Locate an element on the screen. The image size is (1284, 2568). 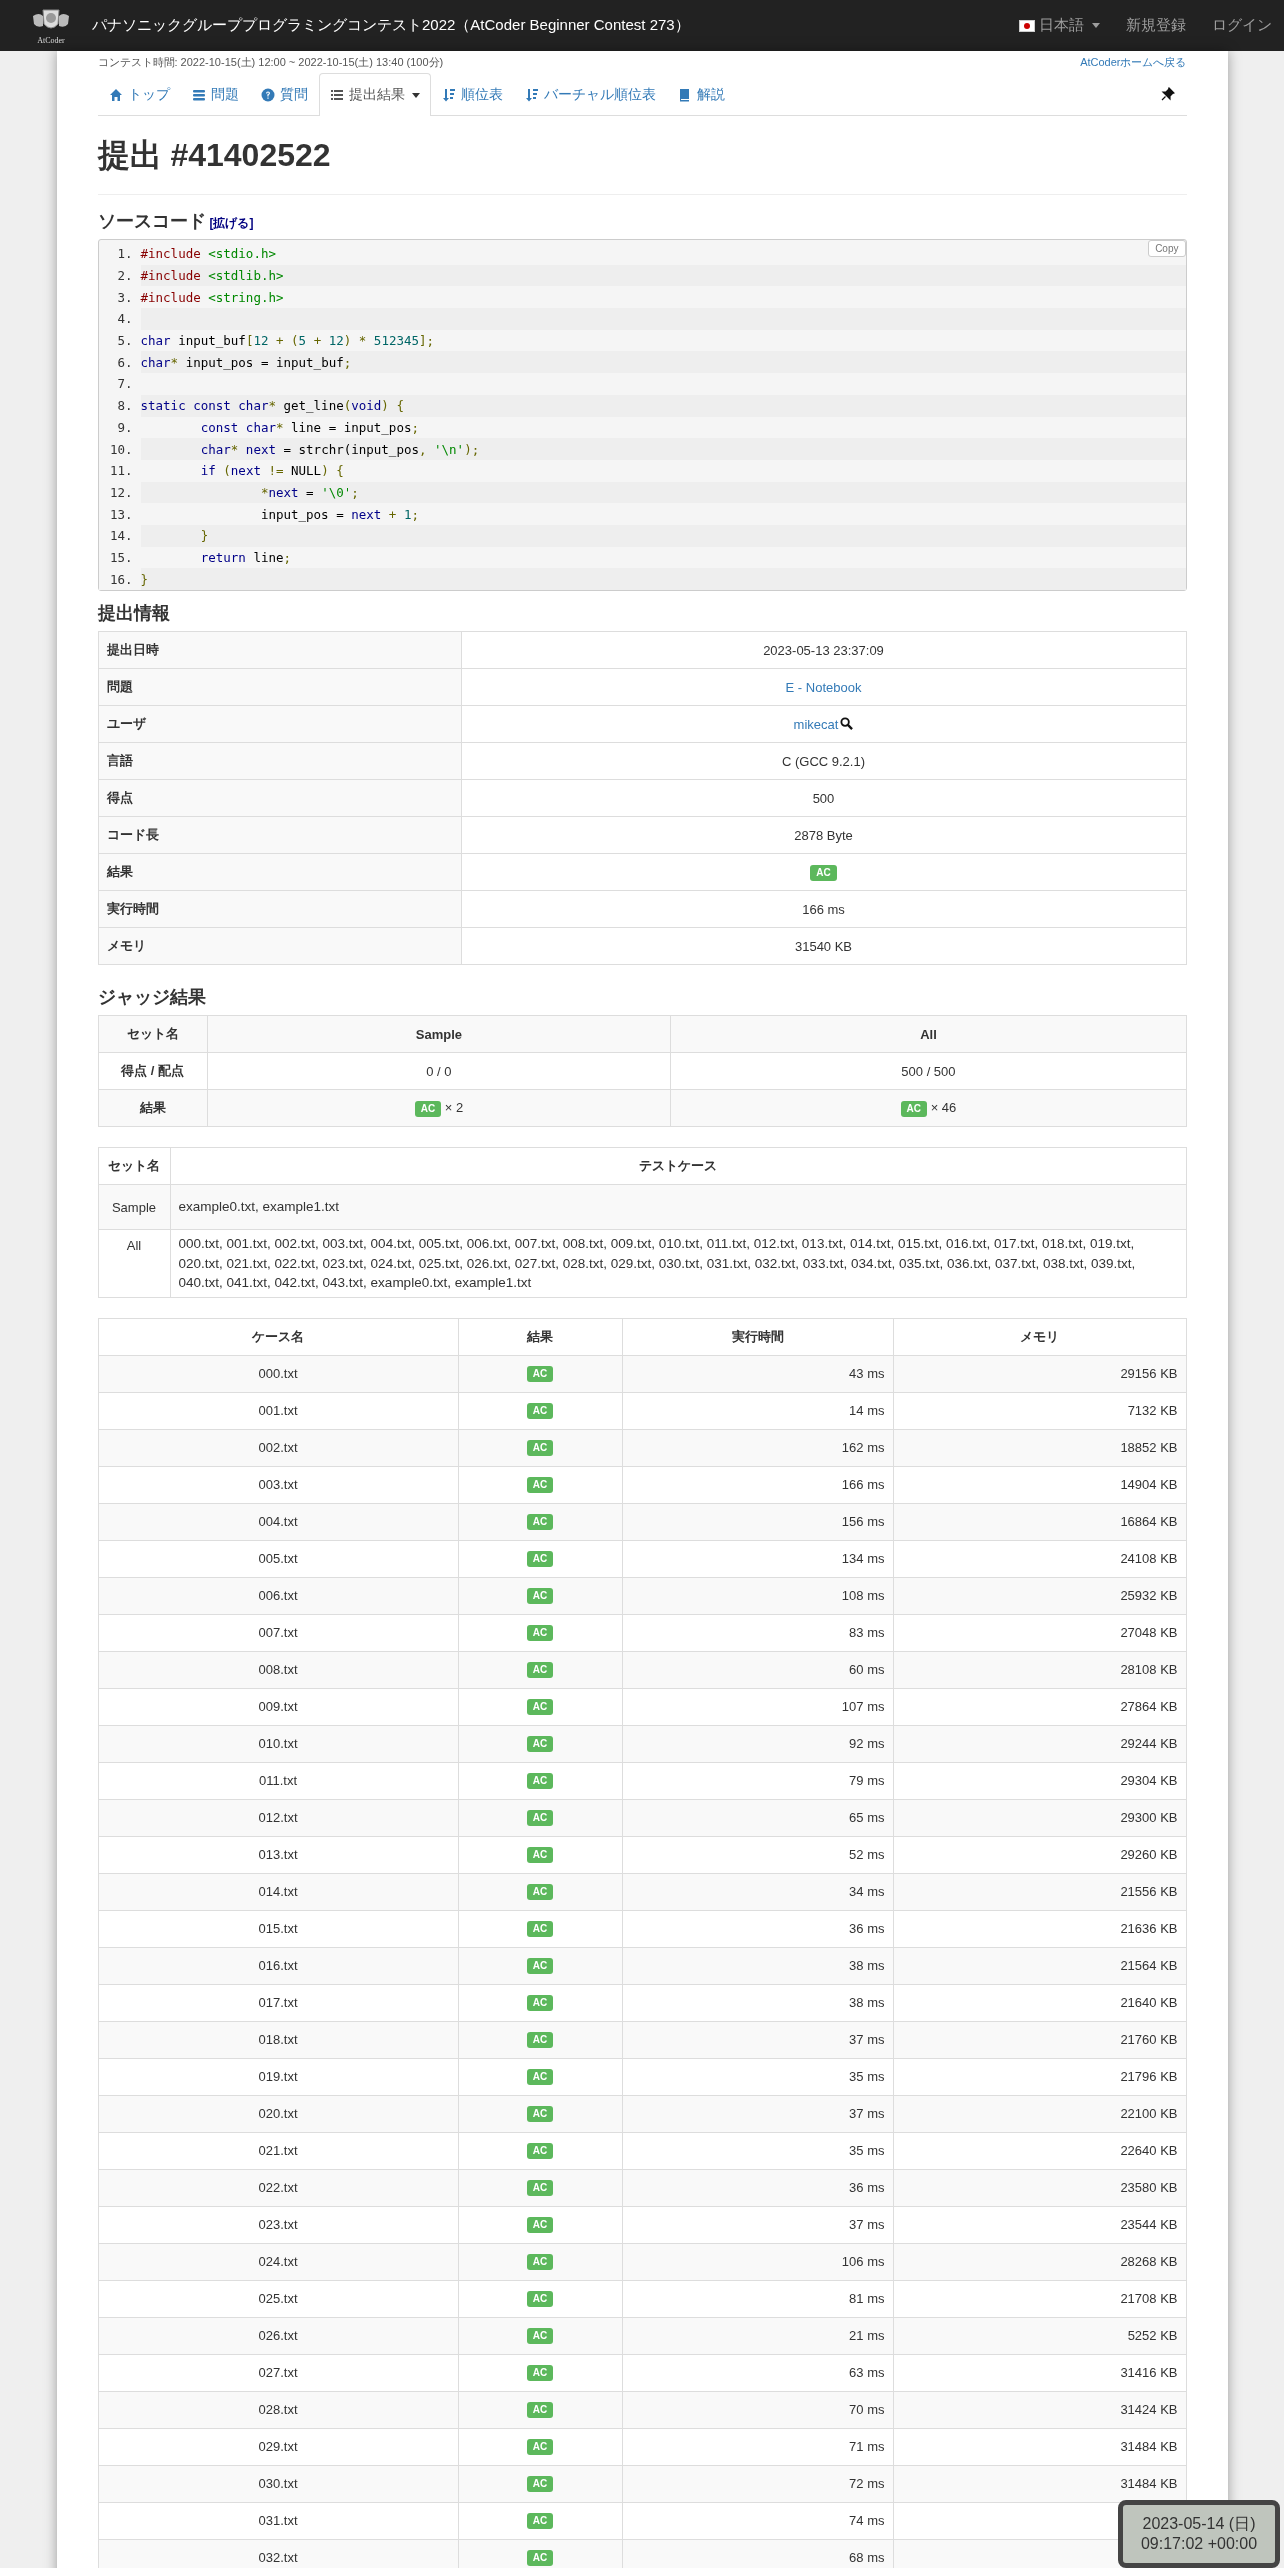
home-link: AtCoderホームへ戻る is located at coordinates (1133, 63).